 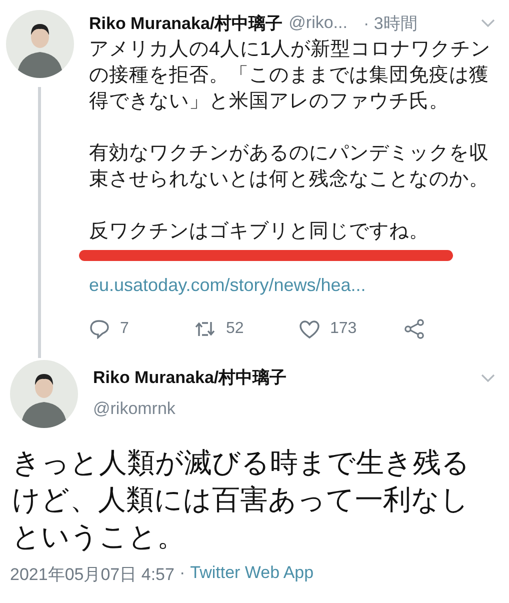 What do you see at coordinates (414, 329) in the screenshot?
I see `share-icon` at bounding box center [414, 329].